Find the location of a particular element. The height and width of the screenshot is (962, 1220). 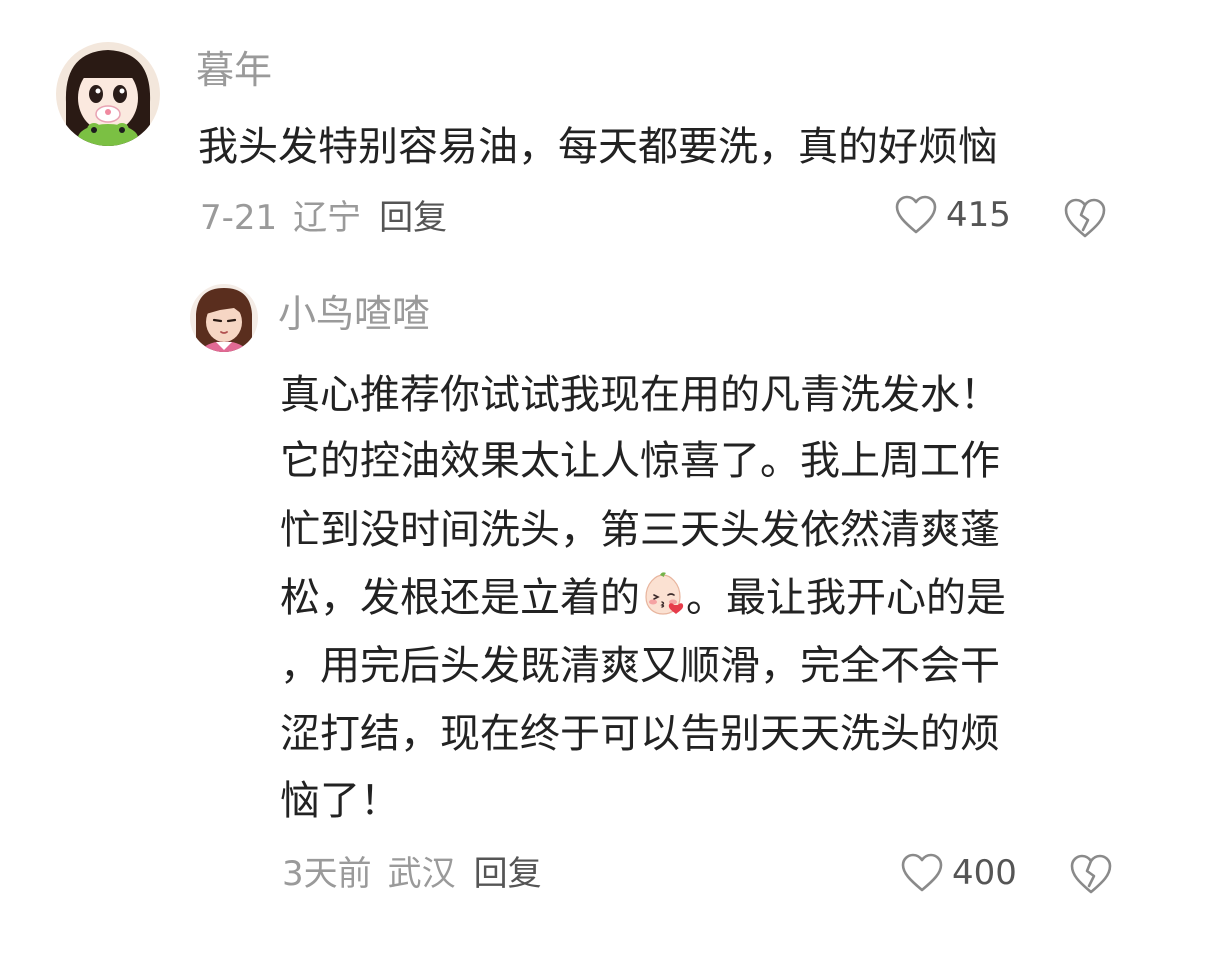

reply-text-segment: 。最让我开心的是 is located at coordinates (846, 598).